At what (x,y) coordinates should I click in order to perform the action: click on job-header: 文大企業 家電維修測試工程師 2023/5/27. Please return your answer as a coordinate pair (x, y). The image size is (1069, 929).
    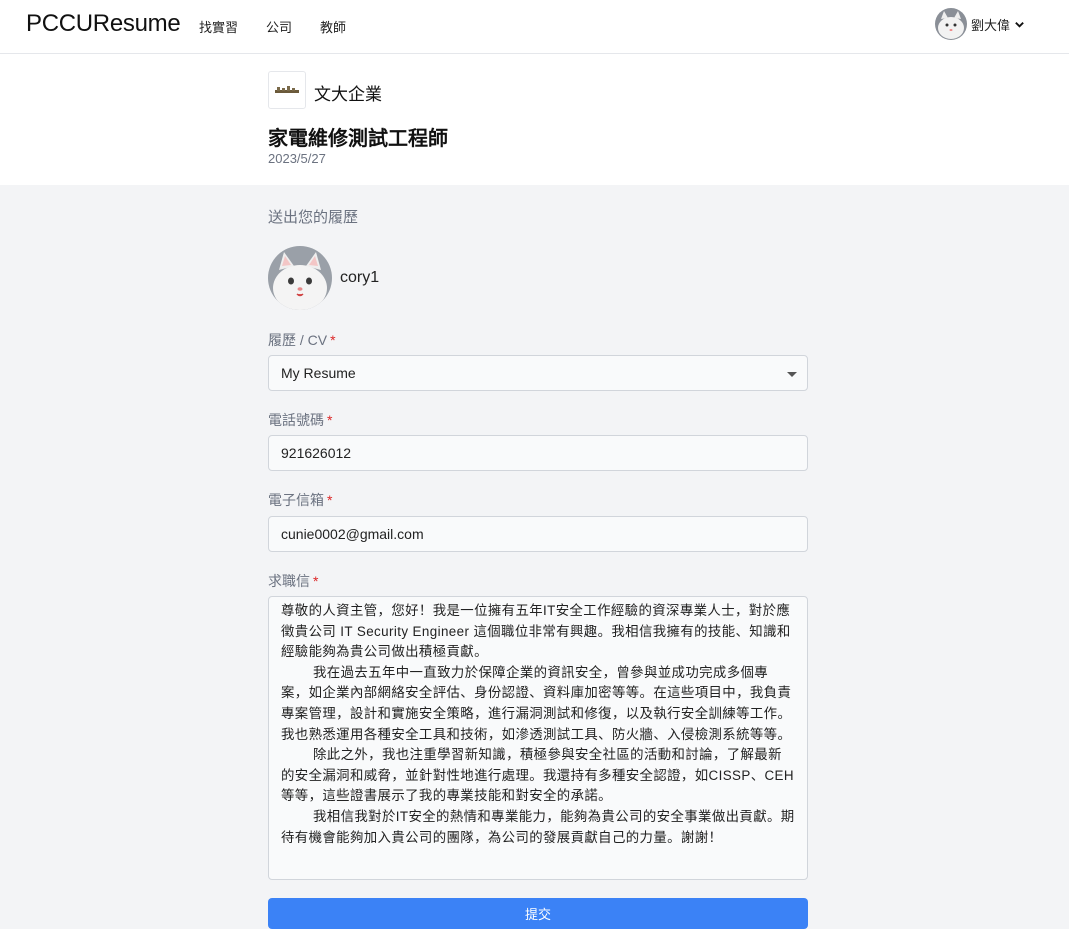
    Looking at the image, I should click on (534, 119).